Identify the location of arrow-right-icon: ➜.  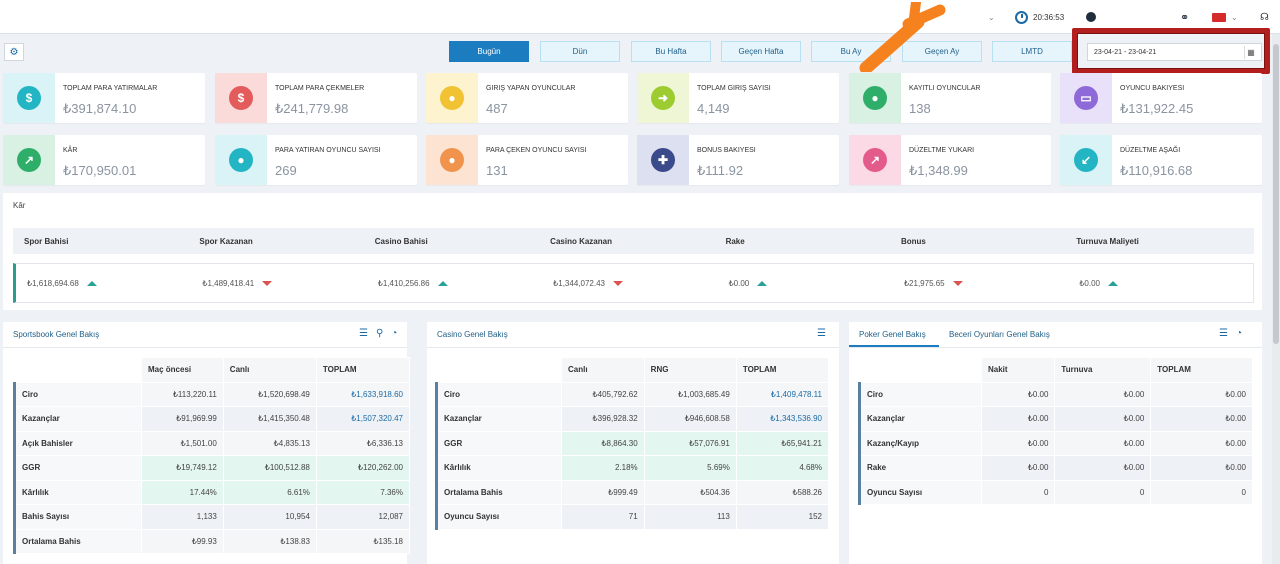
(663, 98).